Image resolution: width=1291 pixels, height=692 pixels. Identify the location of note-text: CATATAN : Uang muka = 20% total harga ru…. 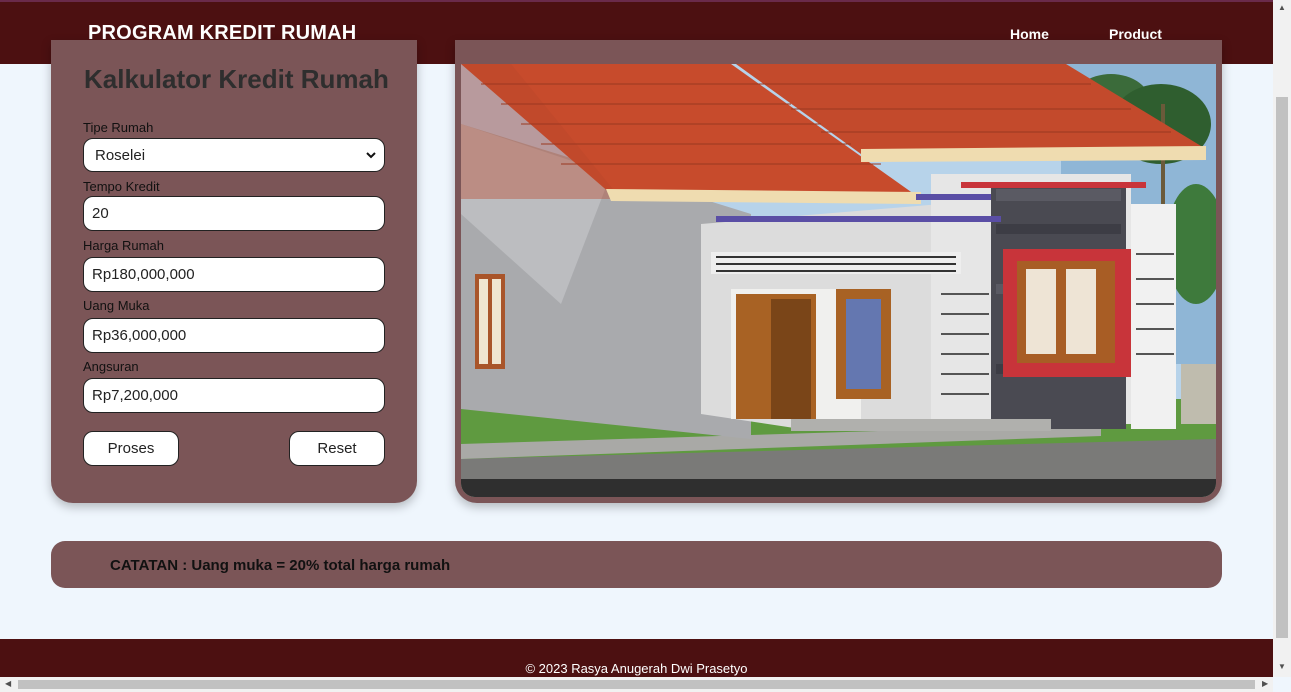
(280, 565).